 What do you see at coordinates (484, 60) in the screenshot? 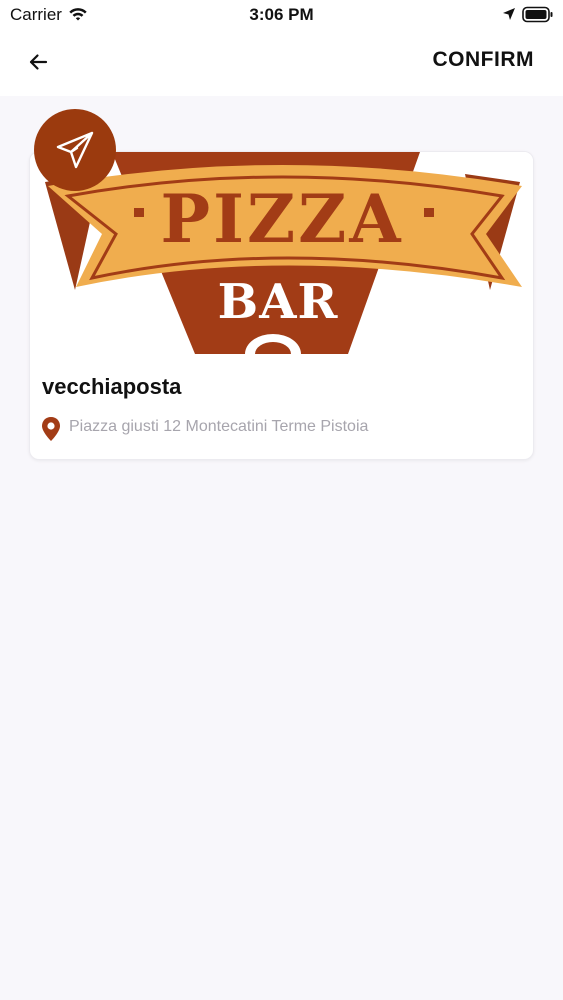
I see `confirm-button: CONFIRM` at bounding box center [484, 60].